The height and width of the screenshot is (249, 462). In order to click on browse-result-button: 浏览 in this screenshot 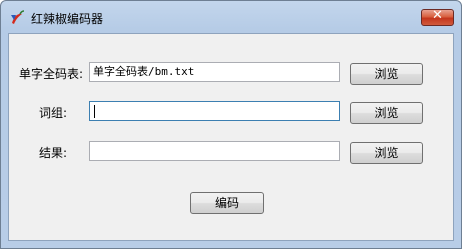, I will do `click(386, 153)`.